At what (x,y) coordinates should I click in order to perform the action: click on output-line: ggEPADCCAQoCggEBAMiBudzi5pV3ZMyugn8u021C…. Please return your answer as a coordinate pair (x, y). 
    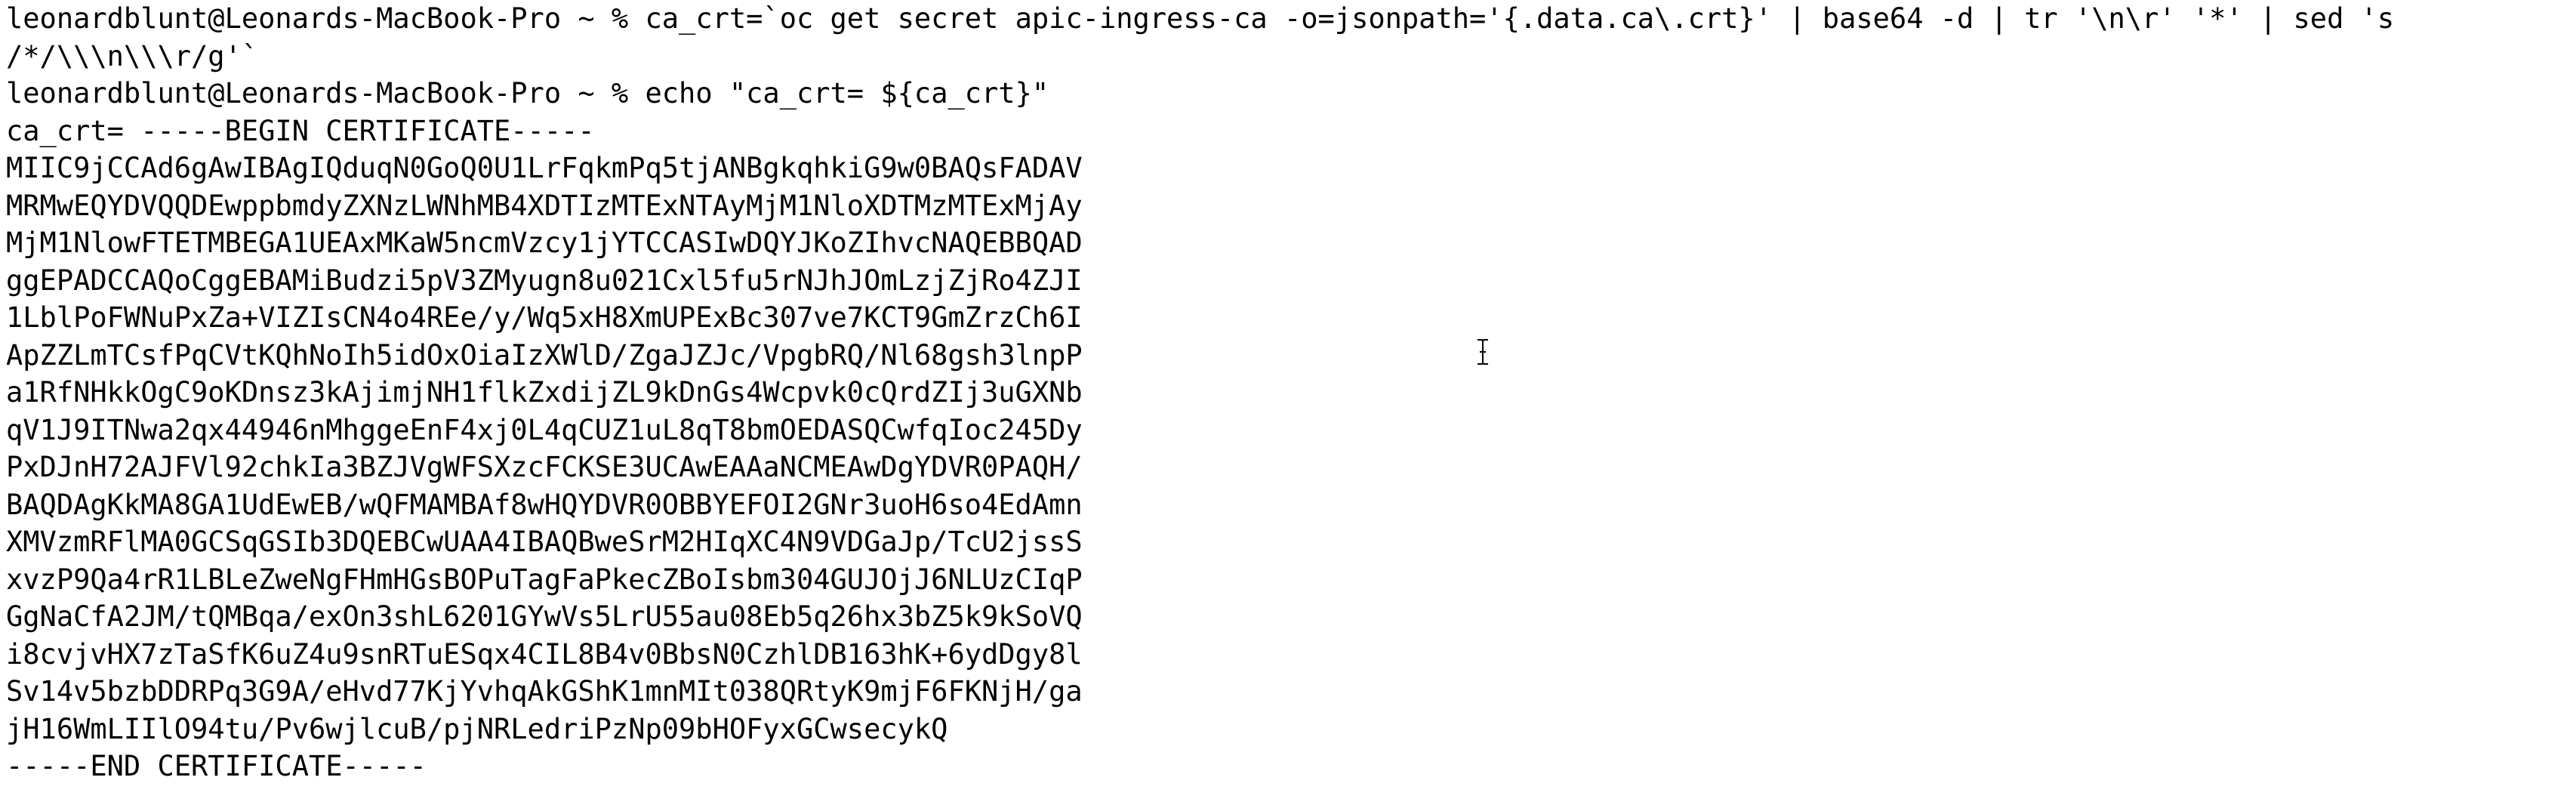
    Looking at the image, I should click on (544, 280).